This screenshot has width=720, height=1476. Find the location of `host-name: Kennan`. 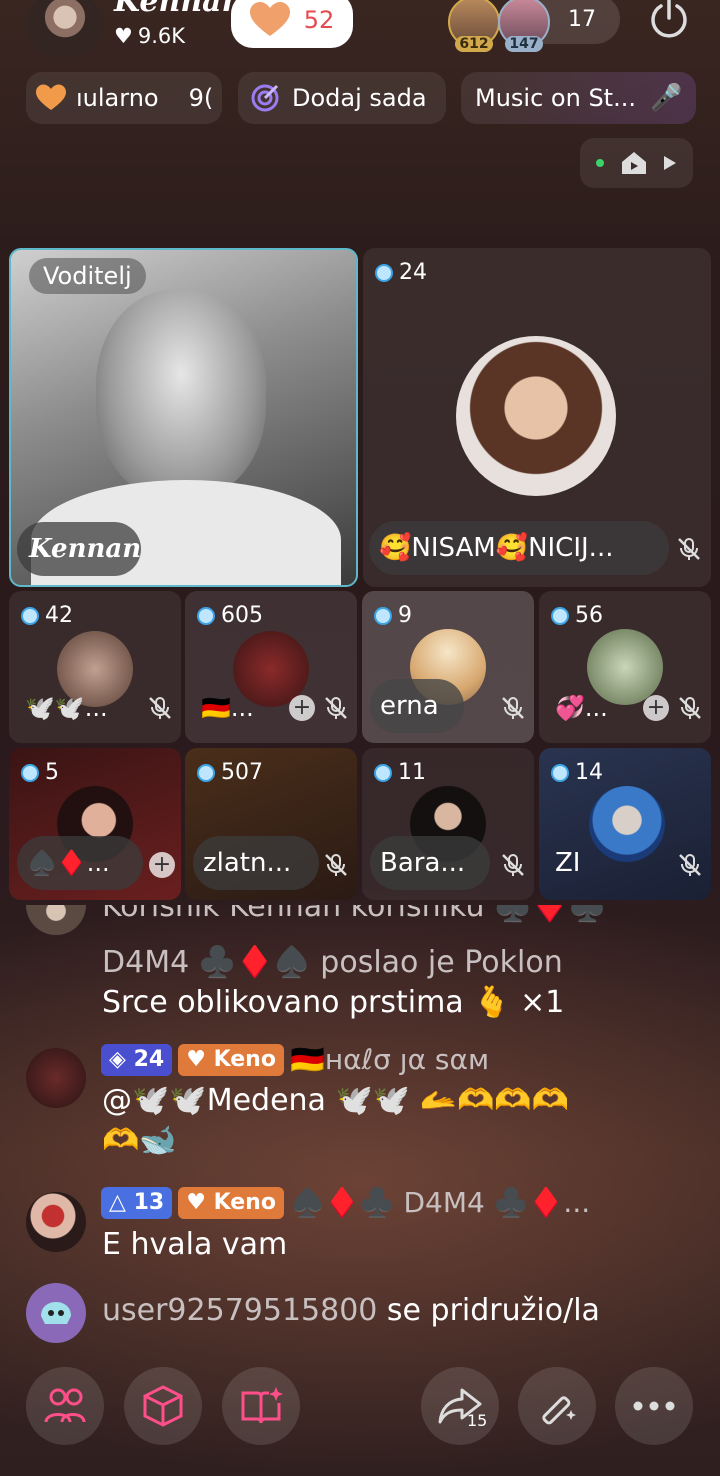

host-name: Kennan is located at coordinates (179, 9).